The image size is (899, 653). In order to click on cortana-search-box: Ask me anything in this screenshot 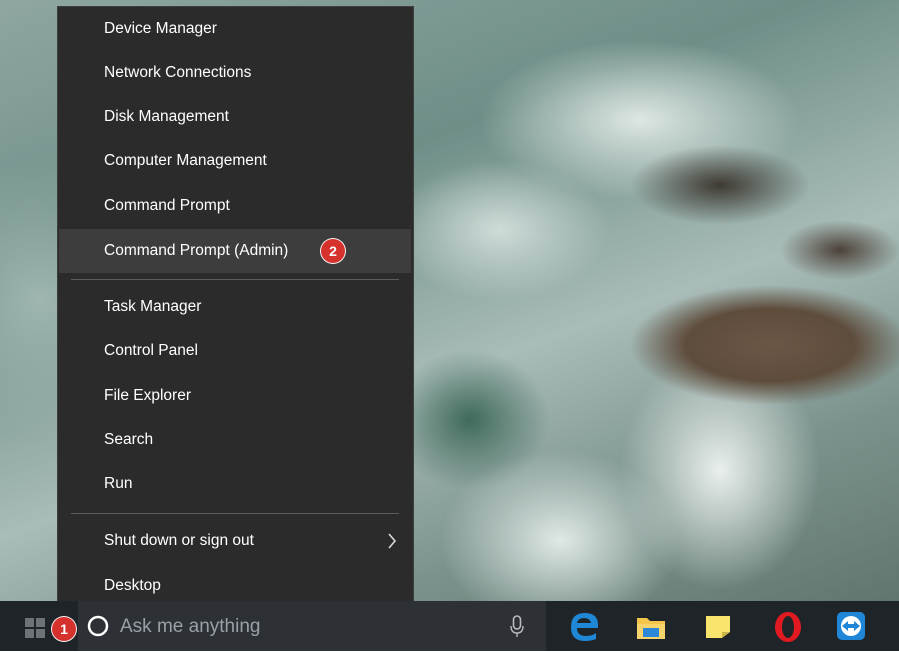, I will do `click(312, 626)`.